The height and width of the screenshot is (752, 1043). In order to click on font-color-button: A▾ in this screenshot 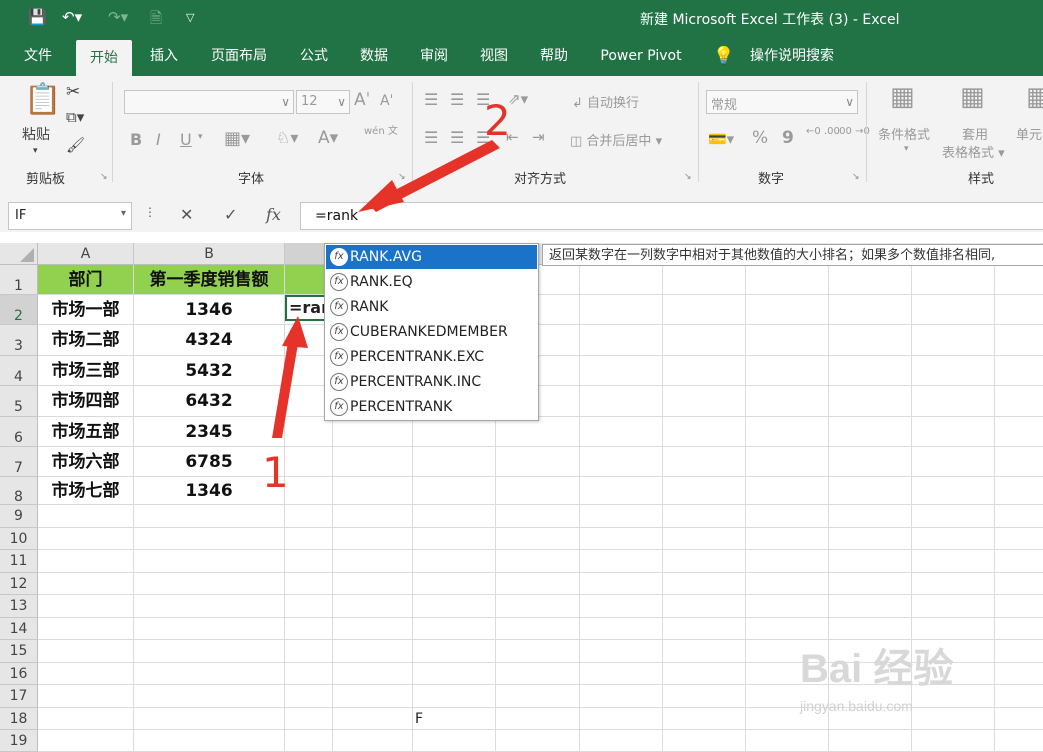, I will do `click(328, 138)`.